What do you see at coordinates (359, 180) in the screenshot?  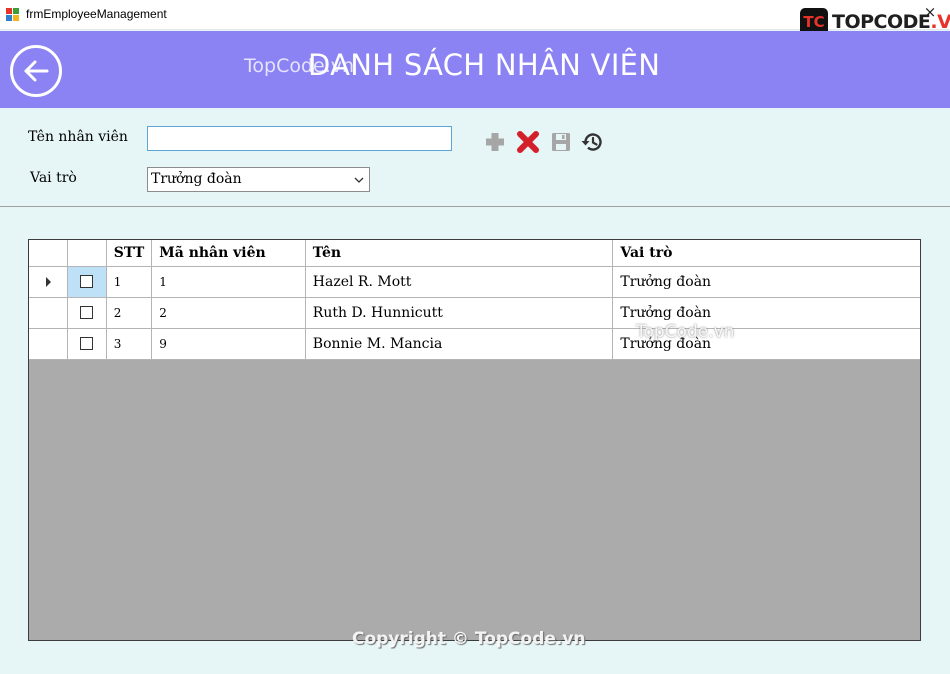 I see `chevron-down-icon` at bounding box center [359, 180].